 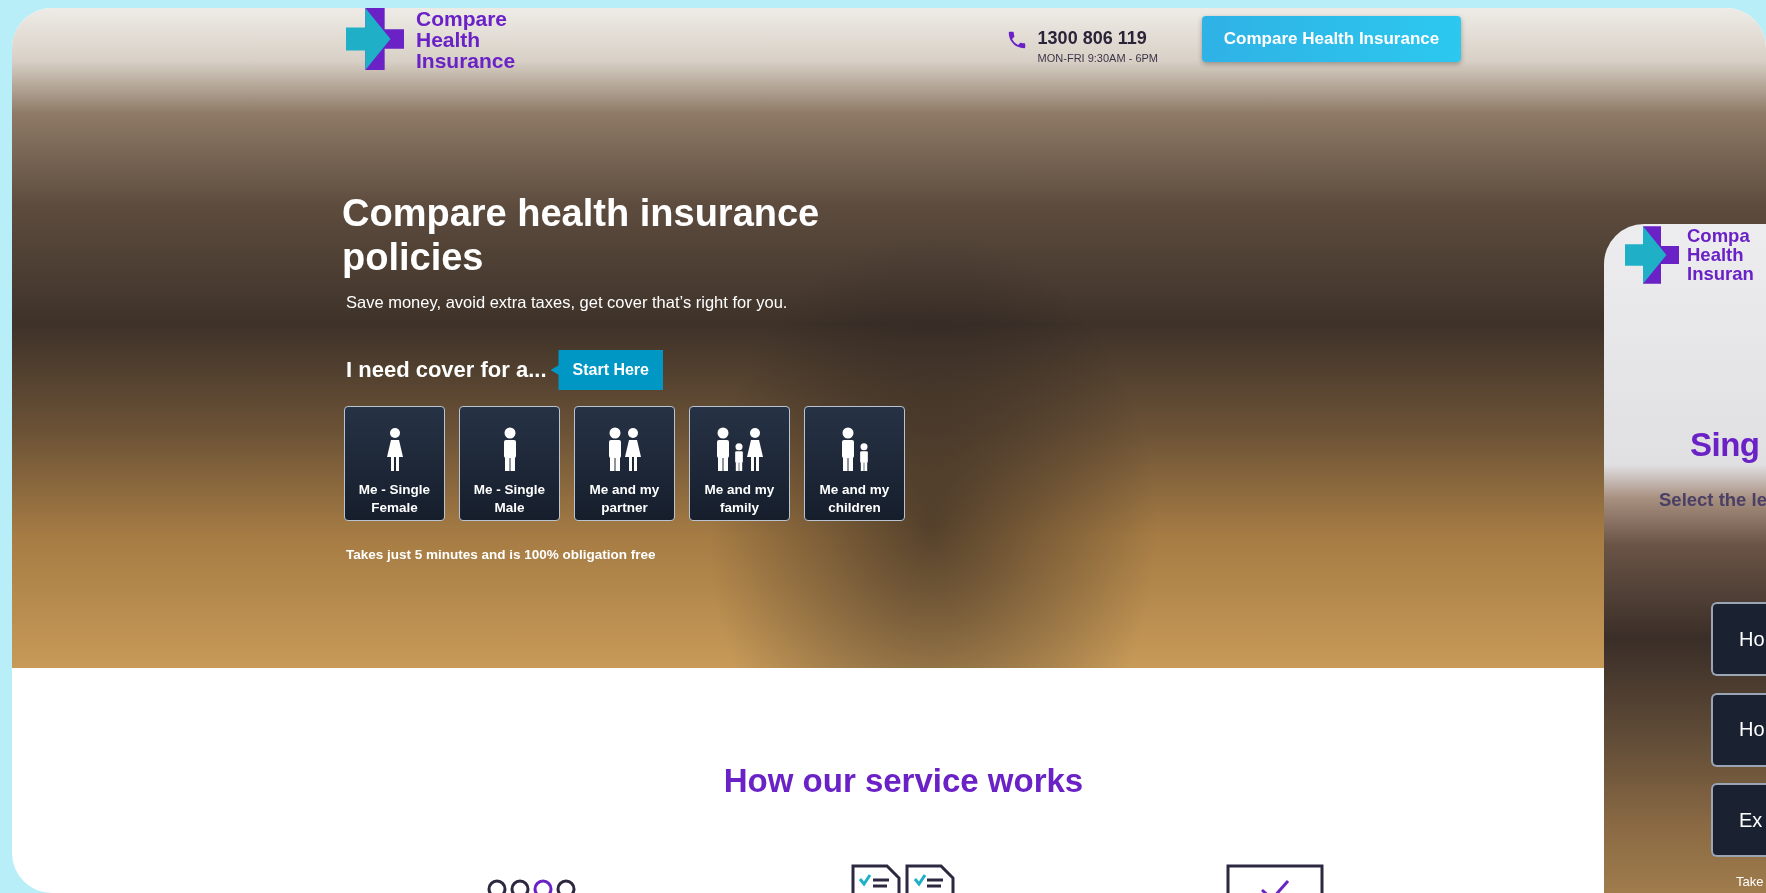 What do you see at coordinates (567, 302) in the screenshot?
I see `hero-subtitle: Save money, avoid extra taxes, get cover that’s right for you.` at bounding box center [567, 302].